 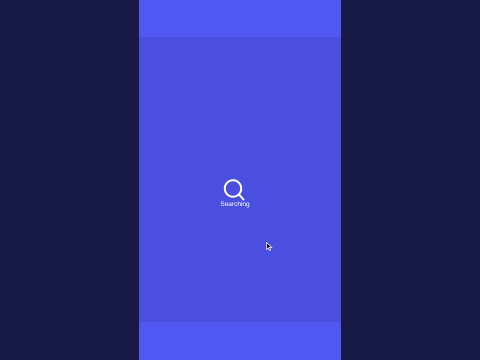 What do you see at coordinates (234, 190) in the screenshot?
I see `search-icon` at bounding box center [234, 190].